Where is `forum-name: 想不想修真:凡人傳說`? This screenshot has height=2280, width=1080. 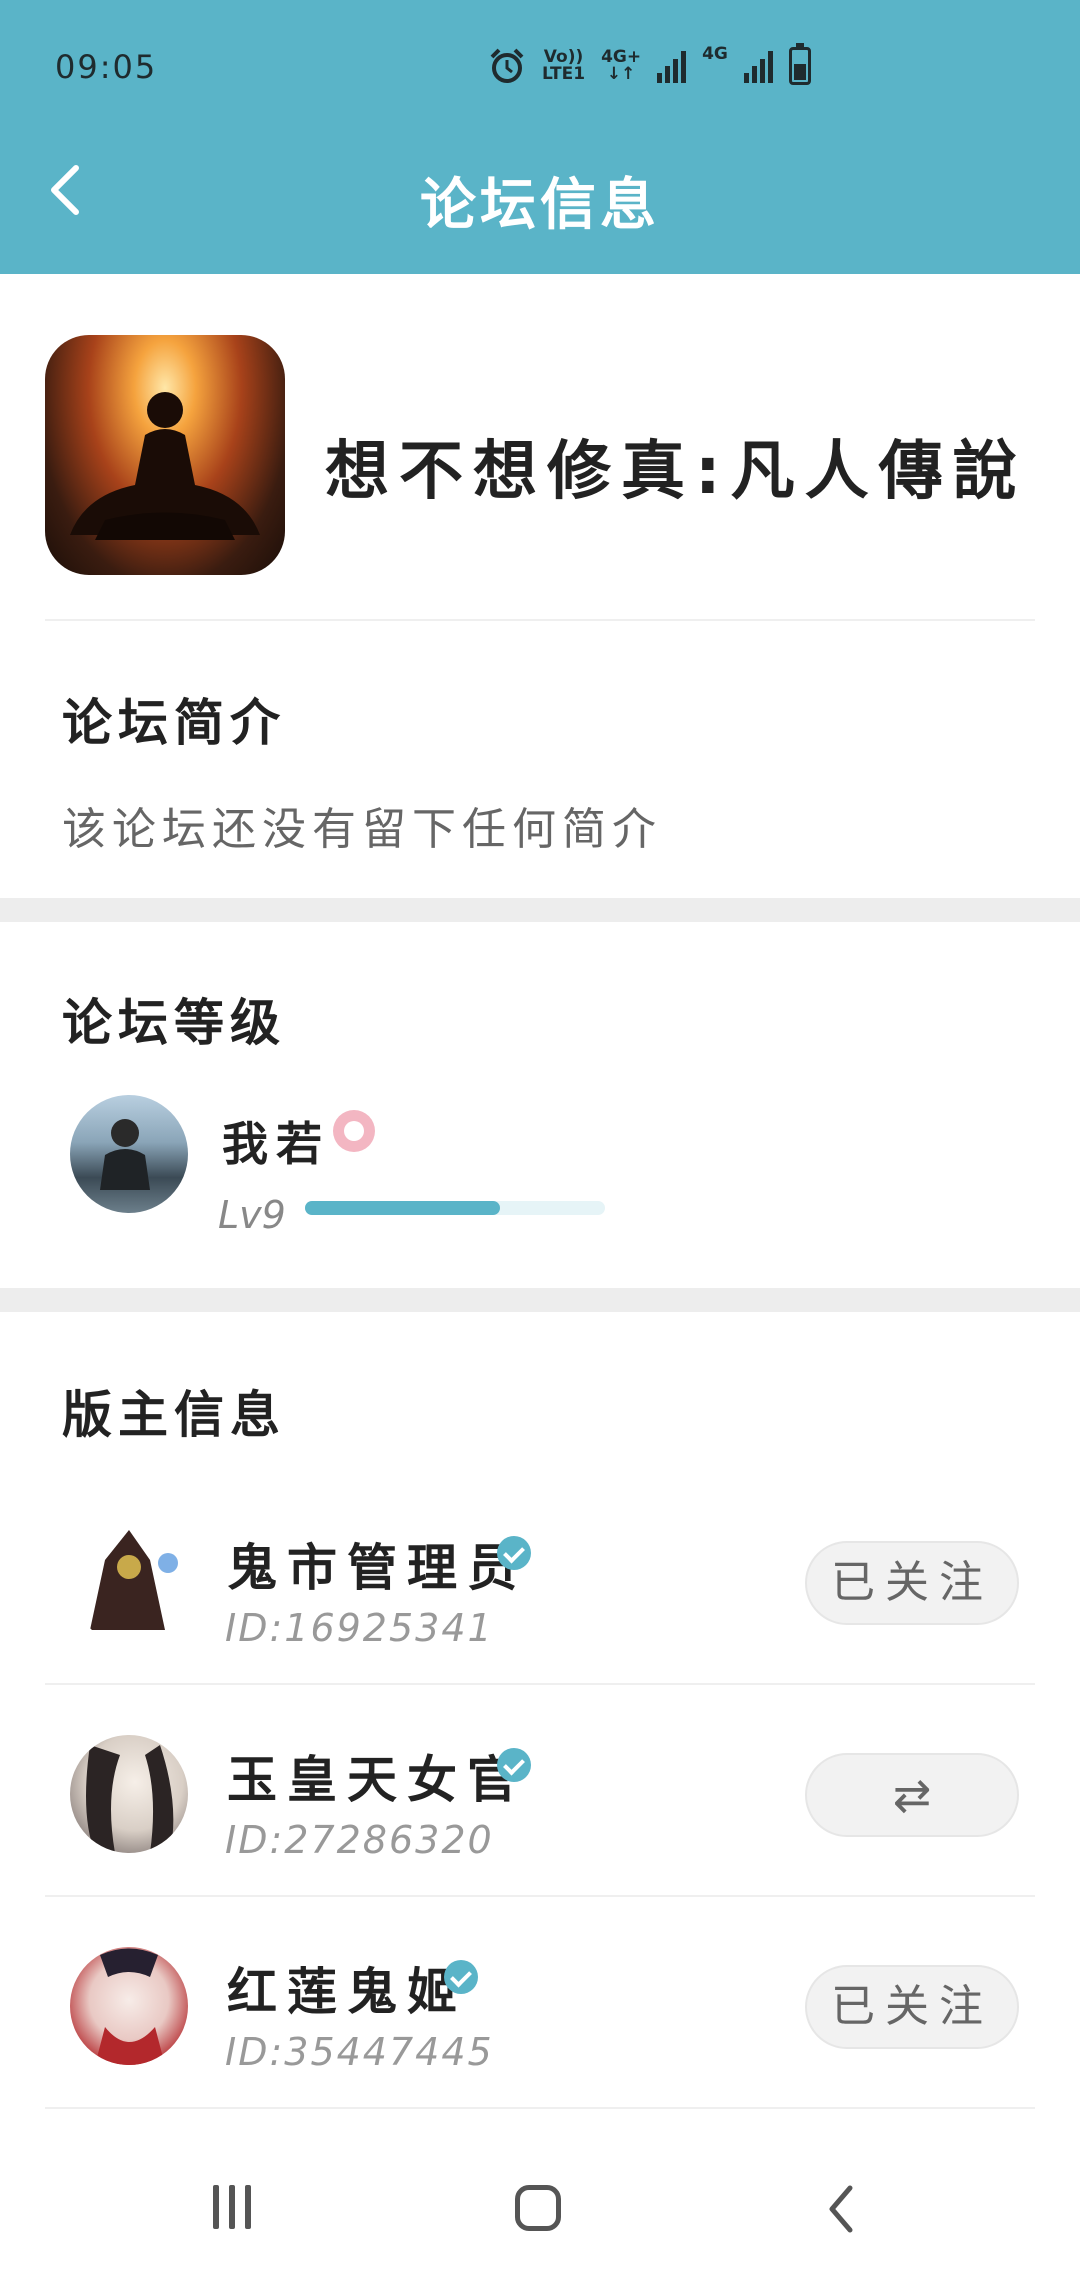 forum-name: 想不想修真:凡人傳說 is located at coordinates (676, 472).